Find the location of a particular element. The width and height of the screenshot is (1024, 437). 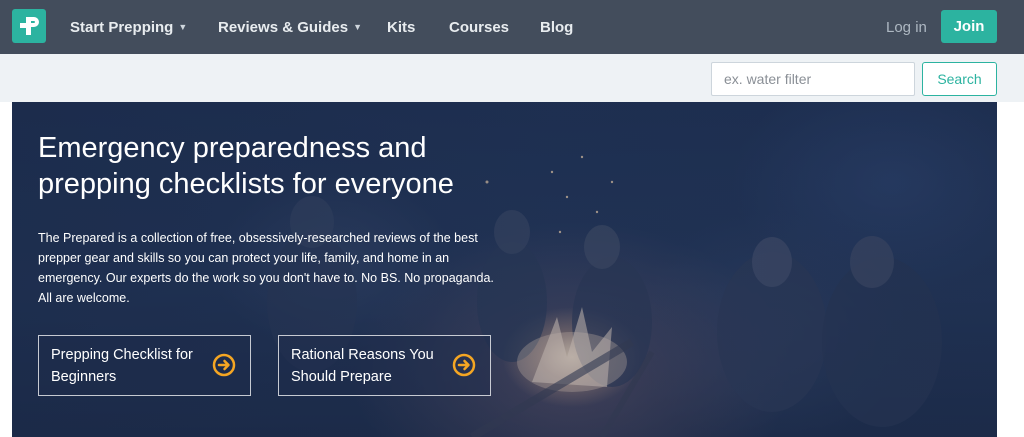

logo-icon is located at coordinates (29, 26).